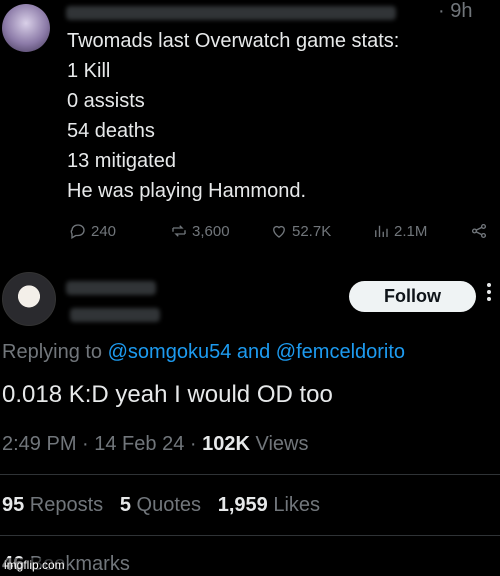  I want to click on reply-text: 0.018 K:D yeah I would OD too, so click(167, 394).